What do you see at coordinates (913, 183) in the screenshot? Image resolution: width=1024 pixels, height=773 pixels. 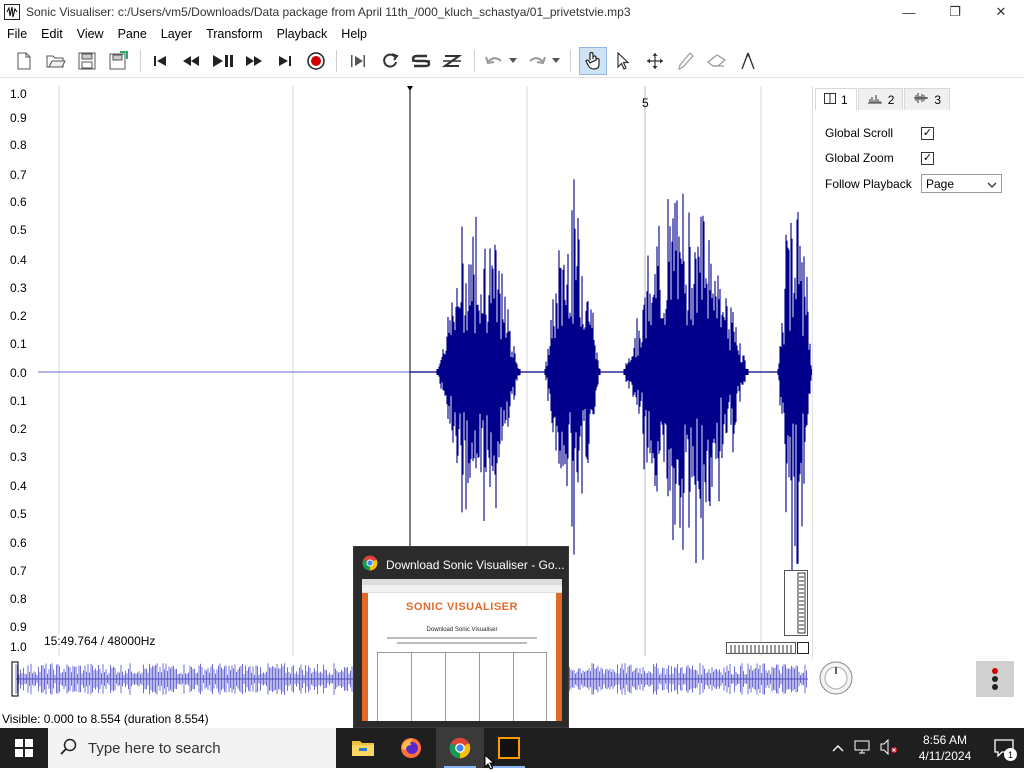 I see `follow-playback-row: Follow Playback Page` at bounding box center [913, 183].